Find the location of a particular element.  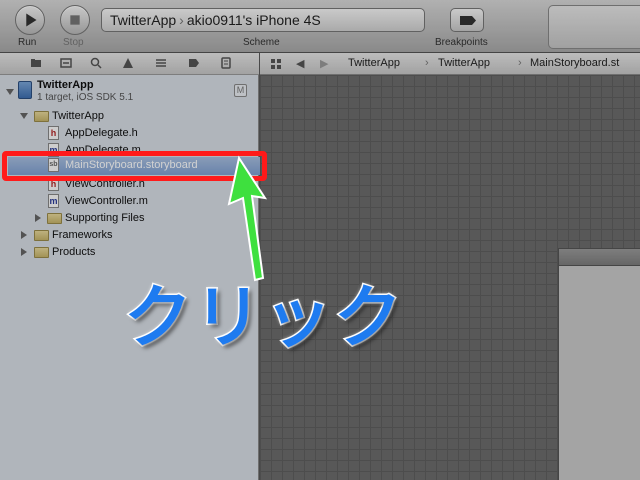

project-subtitle: 1 target, iOS SDK 5.1 is located at coordinates (85, 97).